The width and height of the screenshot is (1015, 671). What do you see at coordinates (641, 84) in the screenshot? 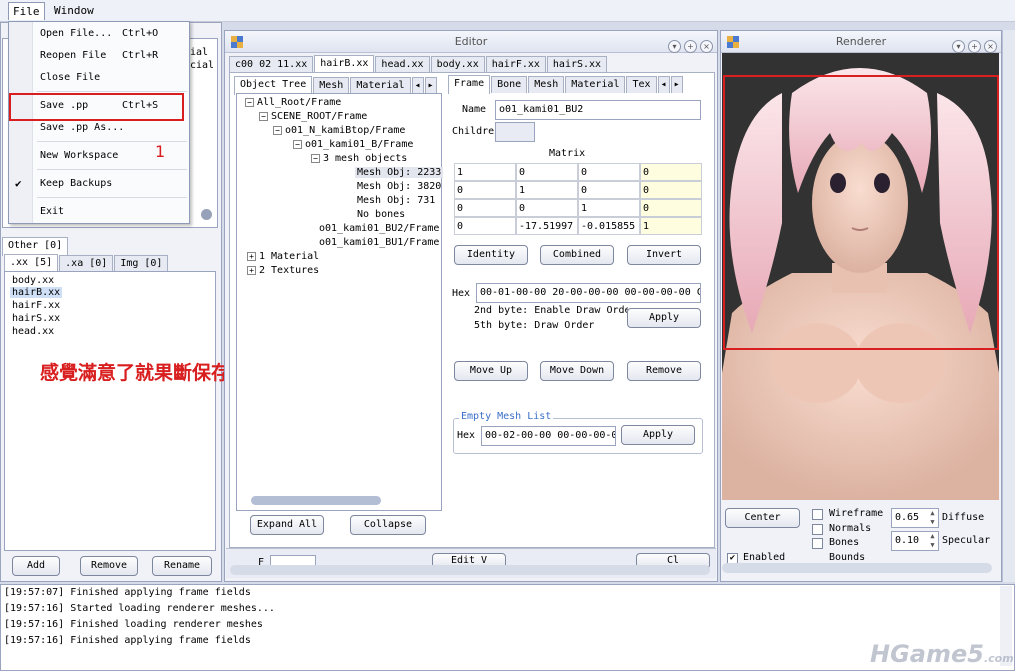
I see `tab-tex: Tex` at bounding box center [641, 84].